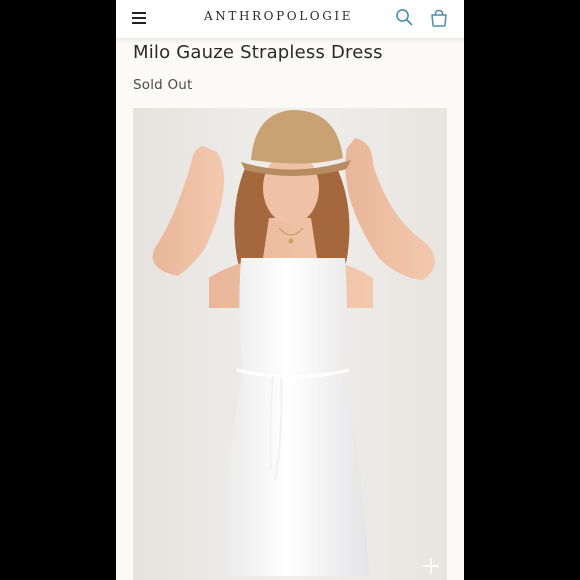 Image resolution: width=580 pixels, height=580 pixels. What do you see at coordinates (277, 16) in the screenshot?
I see `brand-logo: ANTHROPOLOGIE` at bounding box center [277, 16].